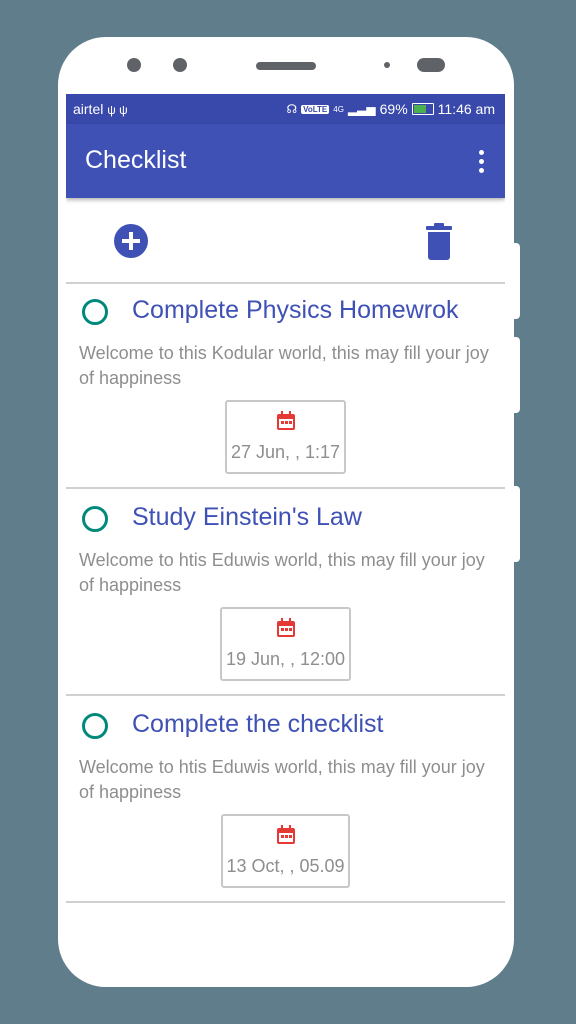  What do you see at coordinates (285, 437) in the screenshot?
I see `date-picker-button: 27 Jun, , 1:17` at bounding box center [285, 437].